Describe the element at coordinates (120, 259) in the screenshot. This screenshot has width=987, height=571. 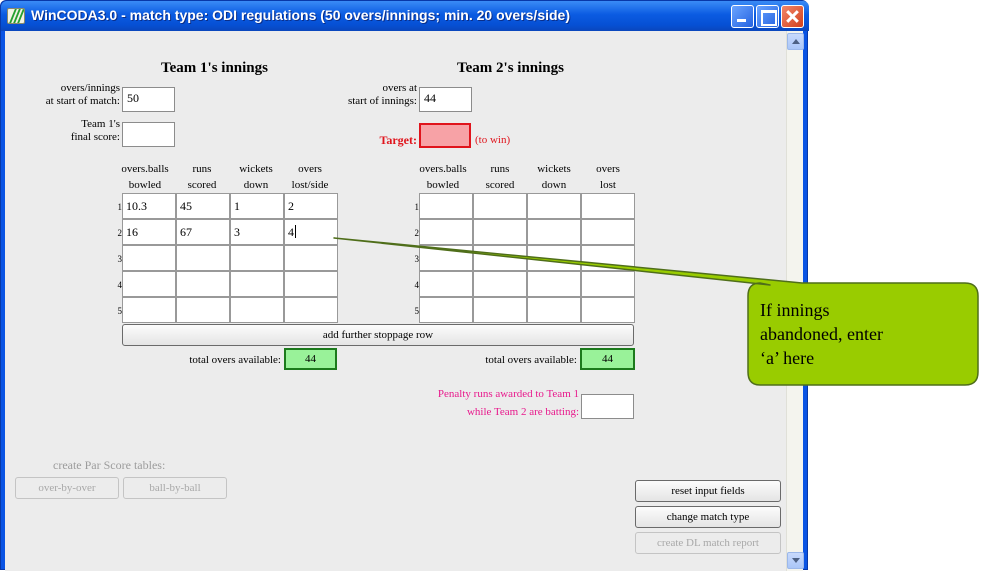
I see `team1-row-number: 3` at that location.